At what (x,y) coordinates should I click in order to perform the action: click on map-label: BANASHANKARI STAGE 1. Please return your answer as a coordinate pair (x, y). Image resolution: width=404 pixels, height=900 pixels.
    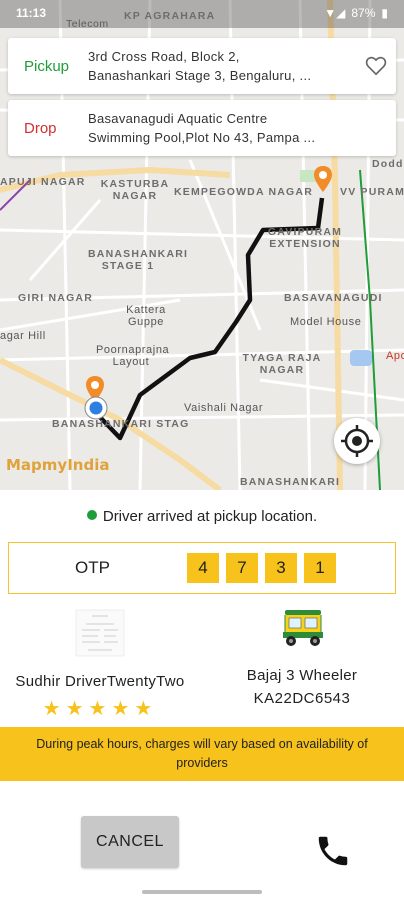
    Looking at the image, I should click on (138, 260).